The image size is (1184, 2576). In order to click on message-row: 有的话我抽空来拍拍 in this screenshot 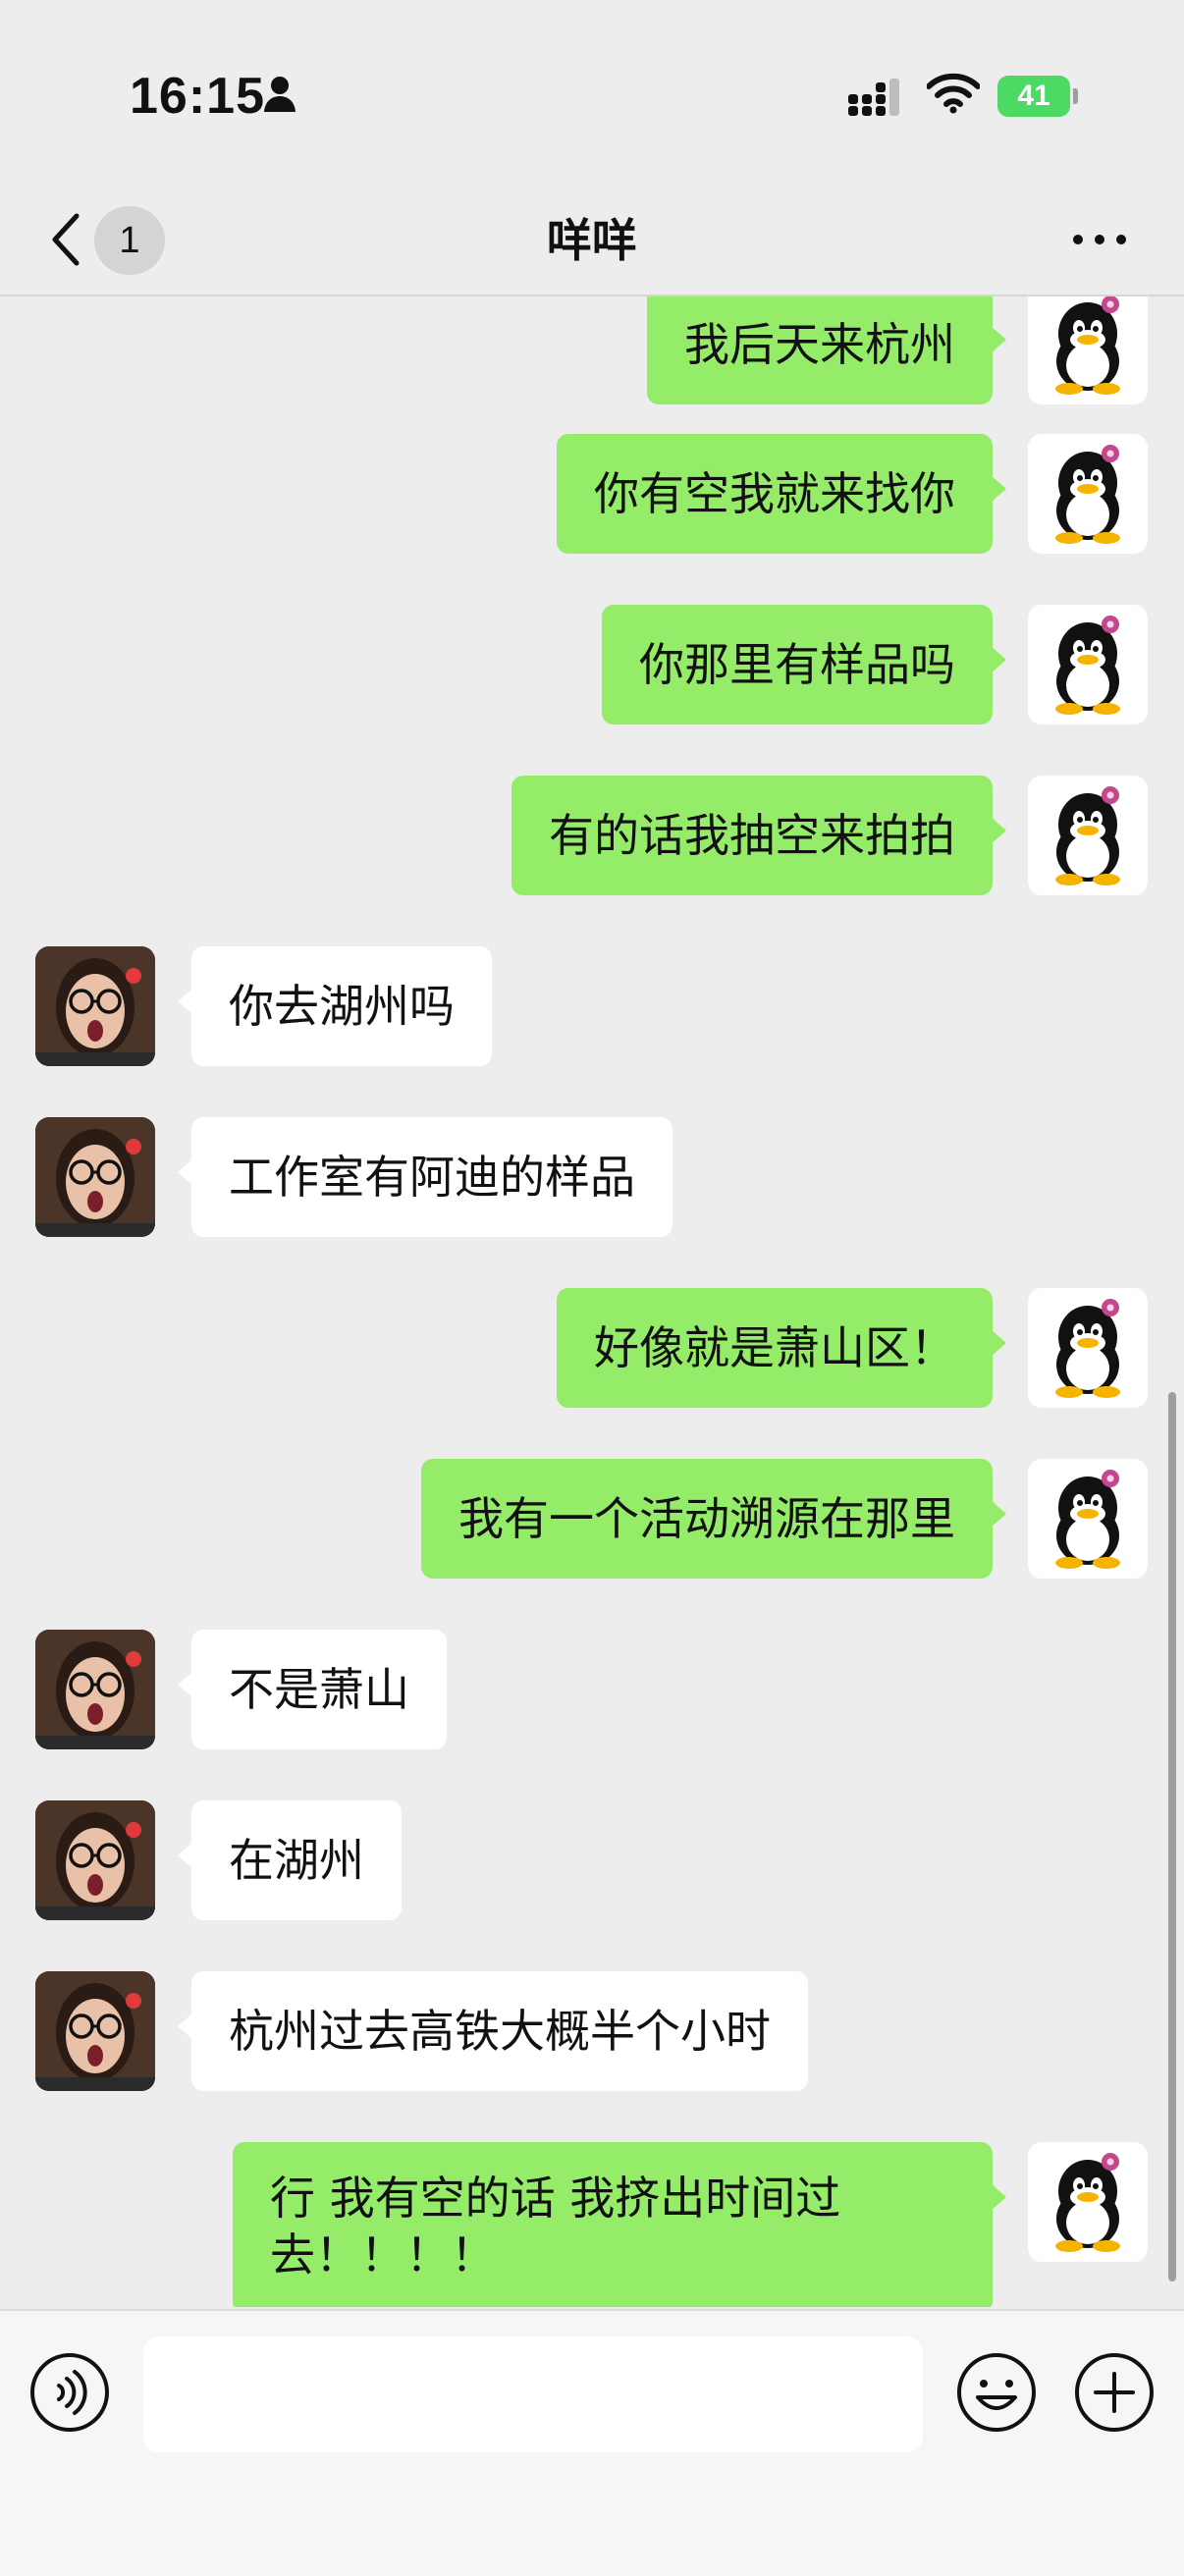, I will do `click(592, 835)`.